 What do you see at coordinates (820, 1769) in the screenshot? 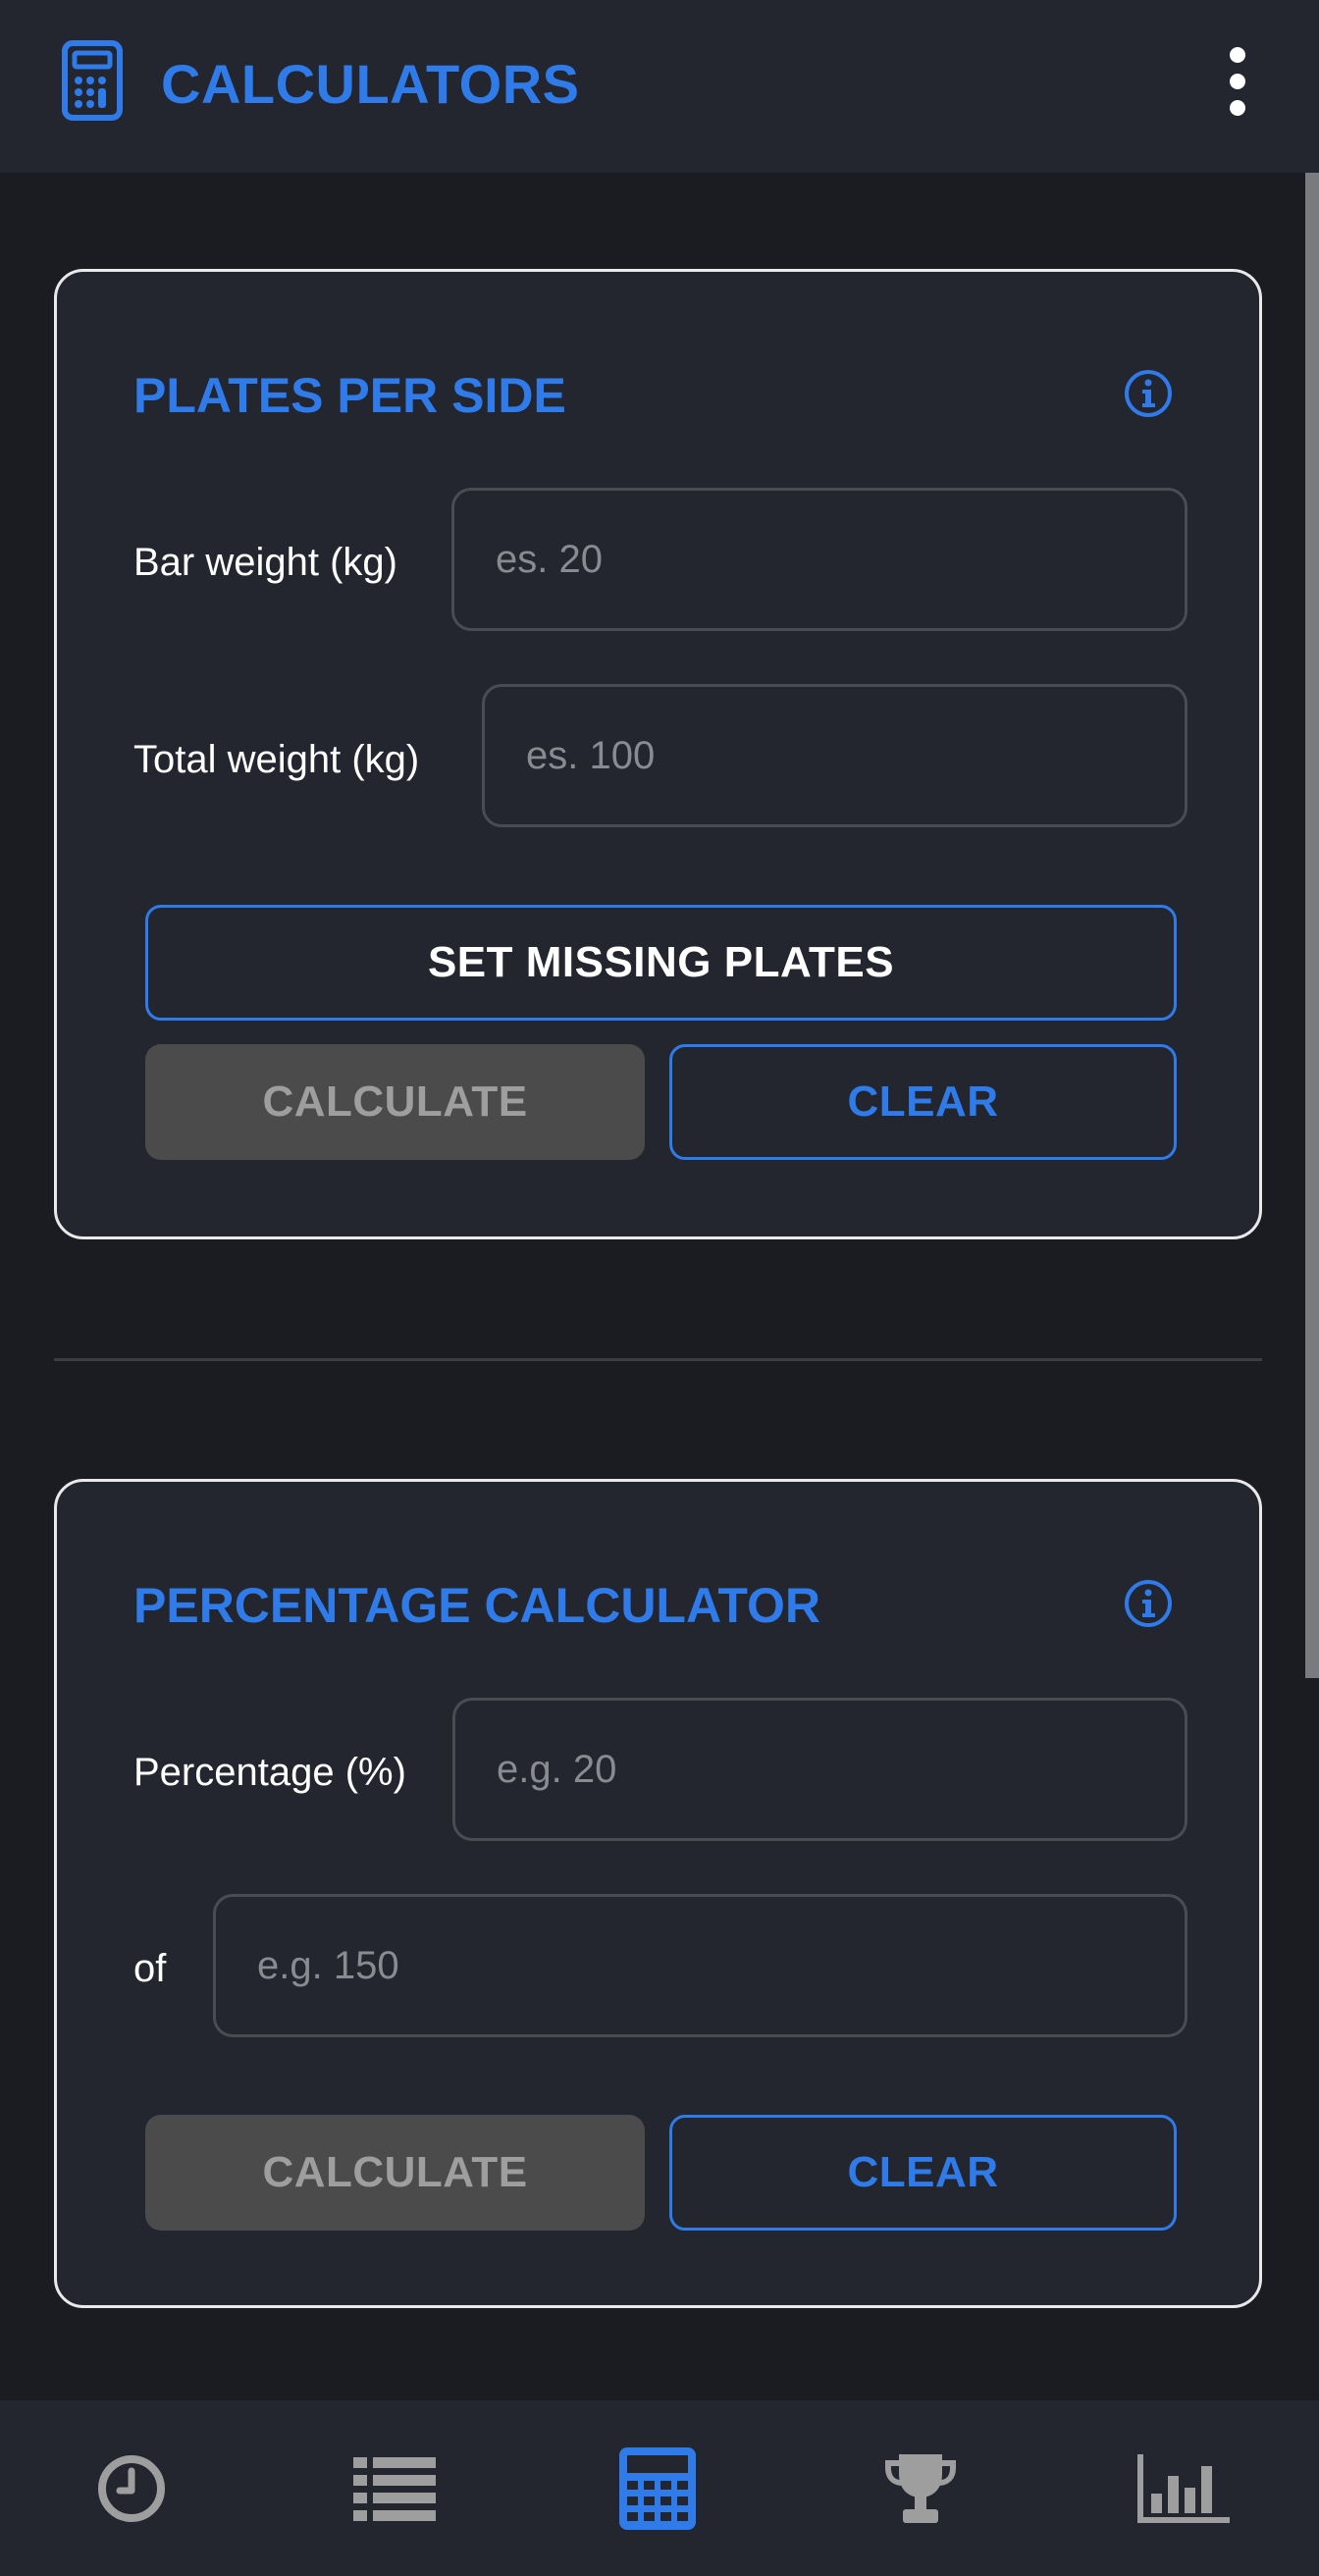
I see `percentage-input` at bounding box center [820, 1769].